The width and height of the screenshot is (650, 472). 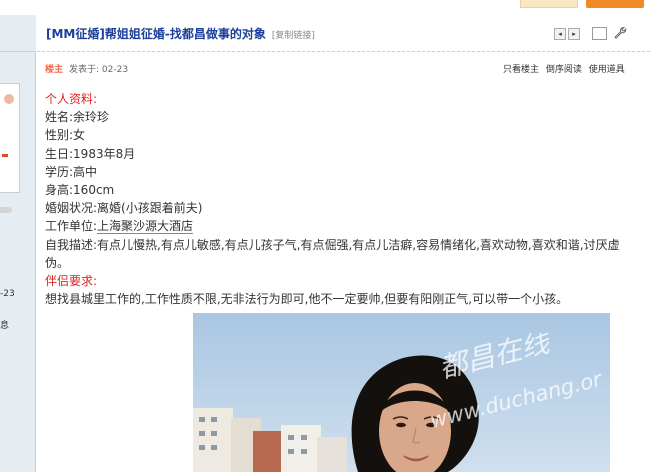 What do you see at coordinates (77, 117) in the screenshot?
I see `profile-name: 姓名:余玲珍` at bounding box center [77, 117].